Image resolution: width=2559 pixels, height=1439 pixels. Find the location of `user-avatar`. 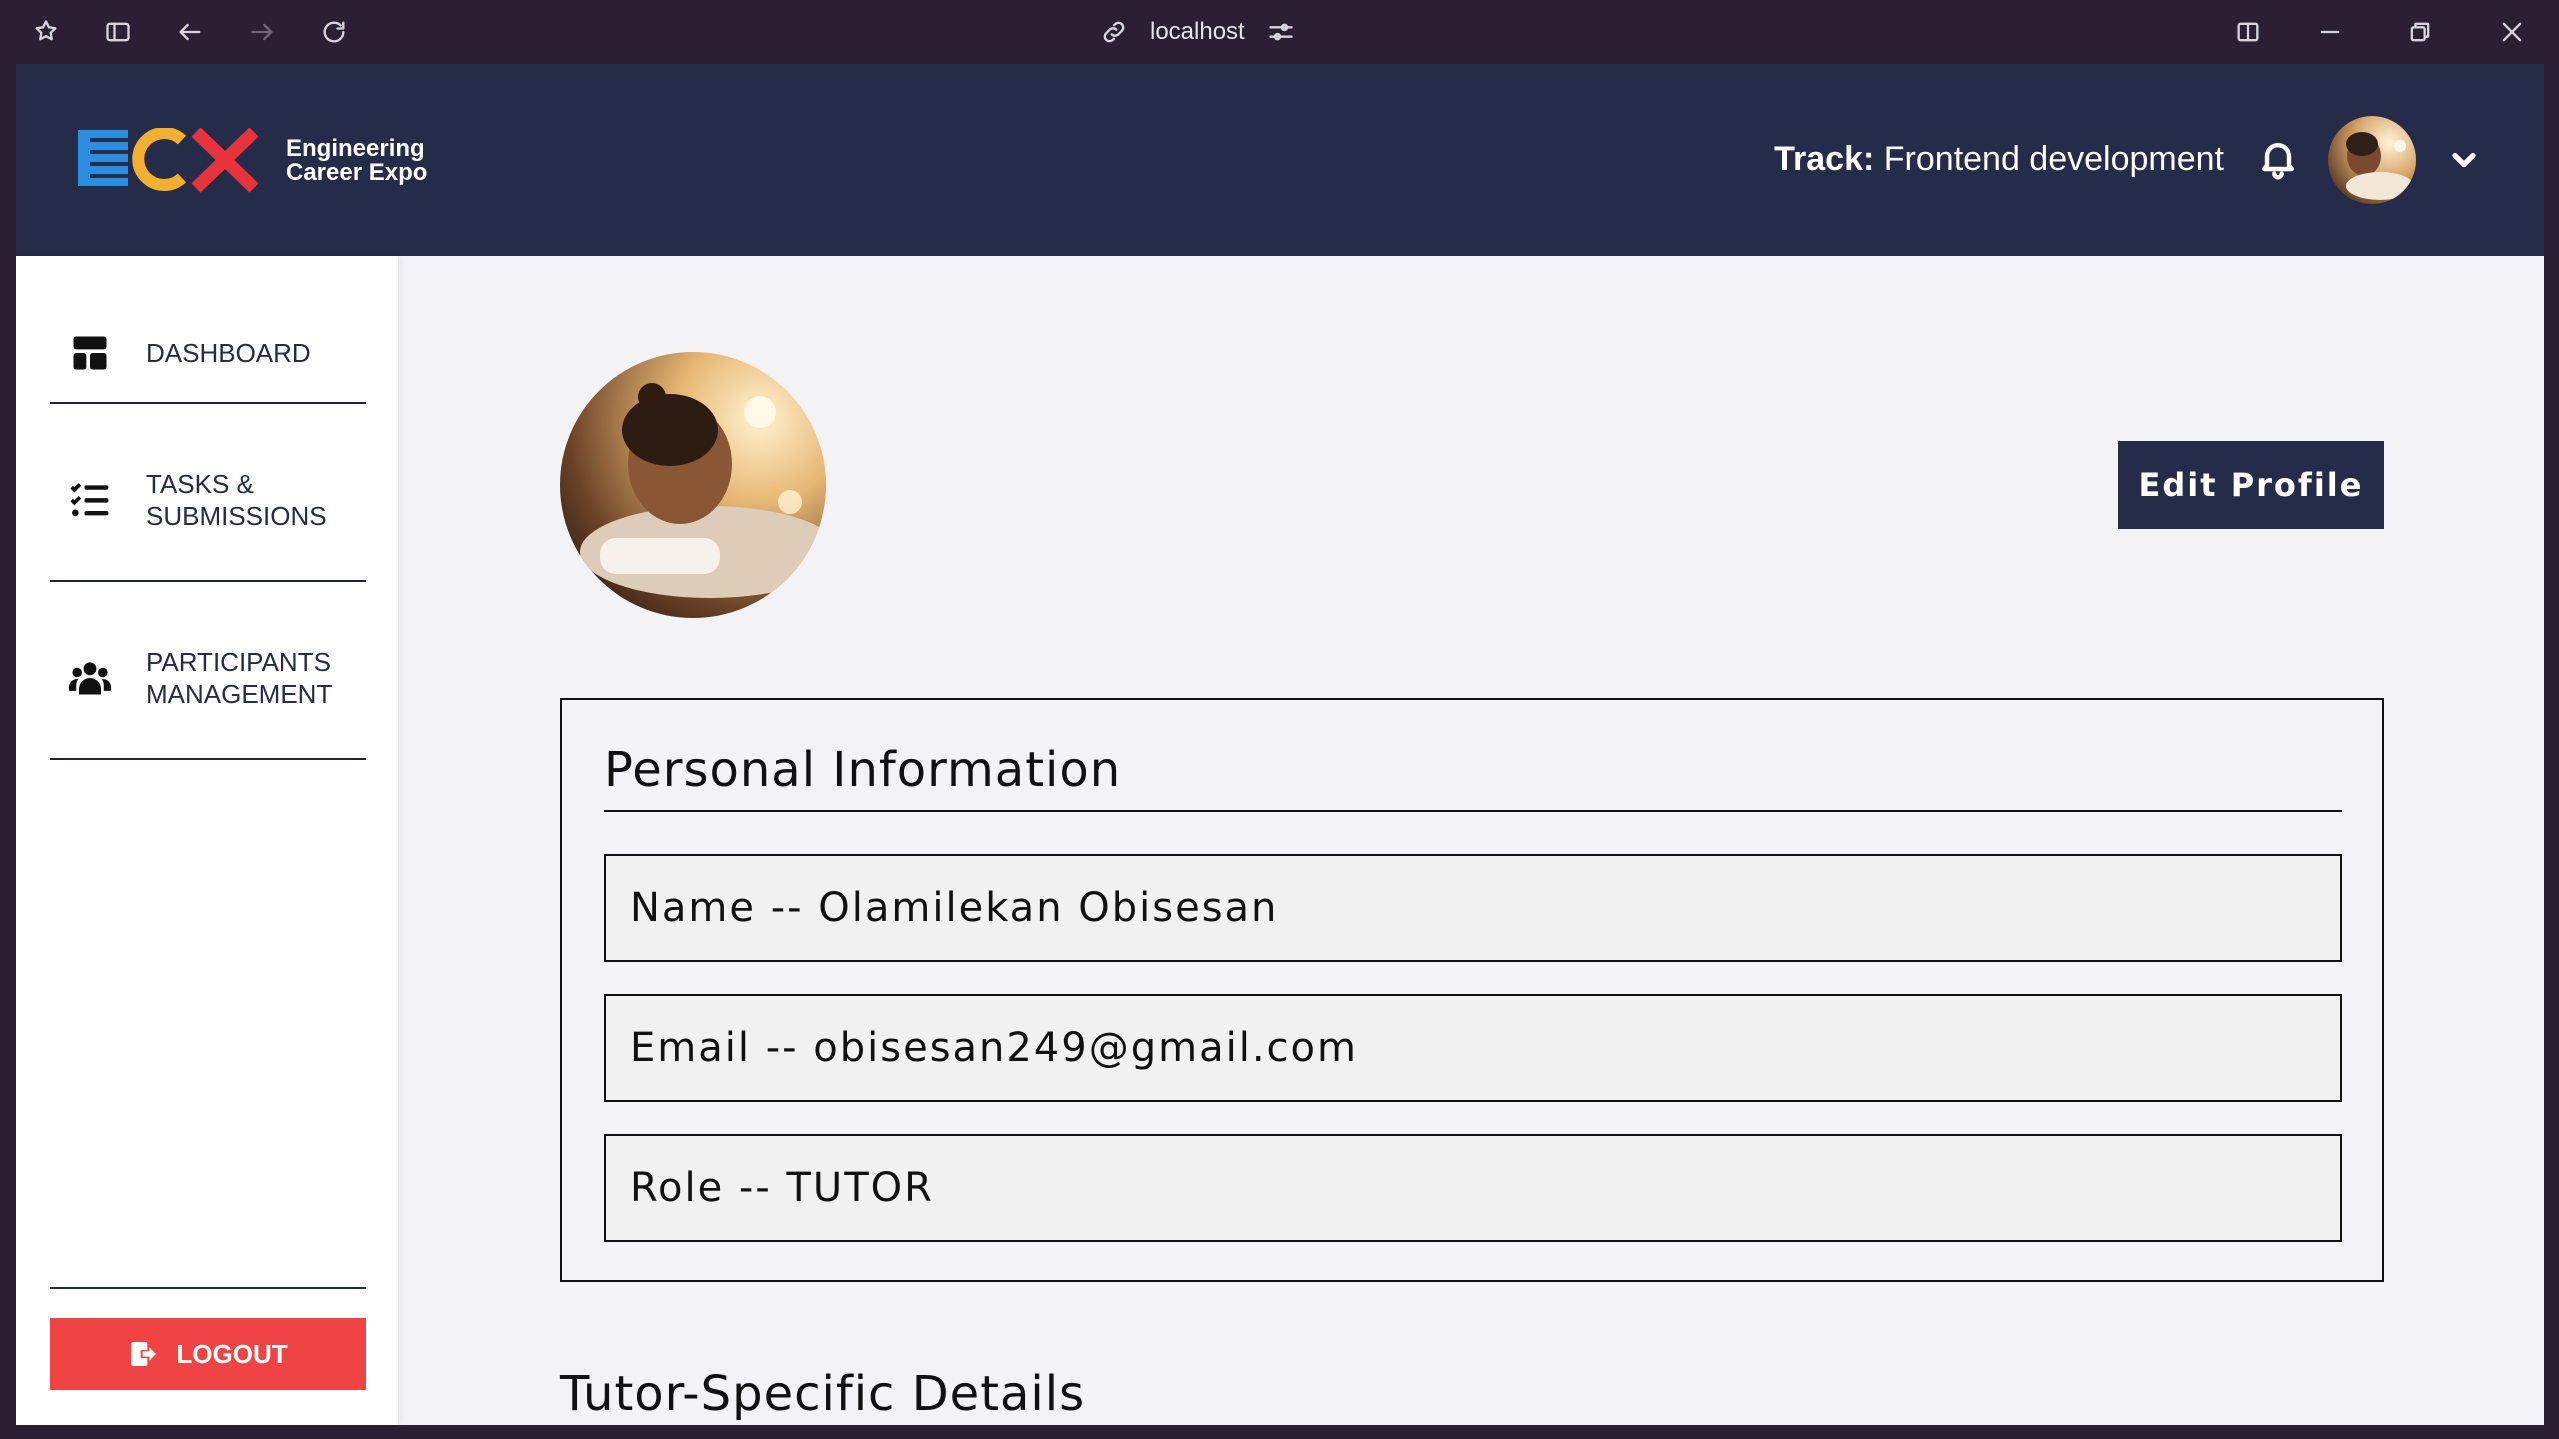

user-avatar is located at coordinates (2372, 160).